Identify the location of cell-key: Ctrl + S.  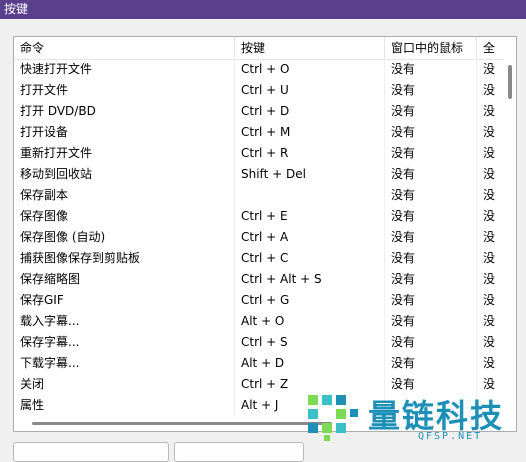
(310, 342).